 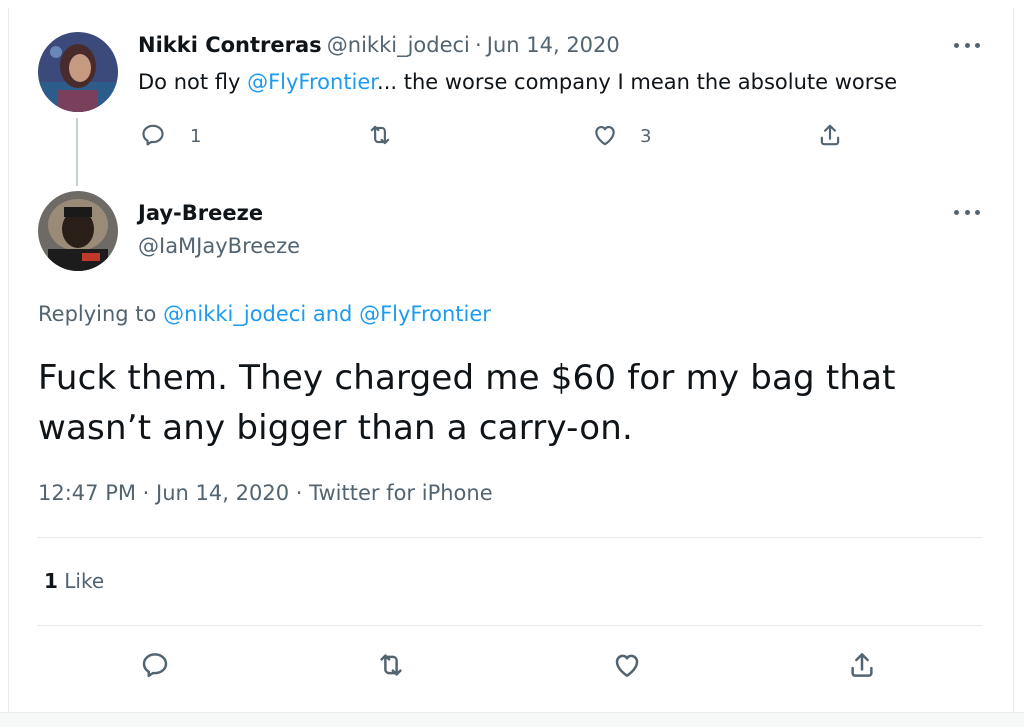 I want to click on replying-user-link: @nikki_jodeci, so click(x=234, y=314).